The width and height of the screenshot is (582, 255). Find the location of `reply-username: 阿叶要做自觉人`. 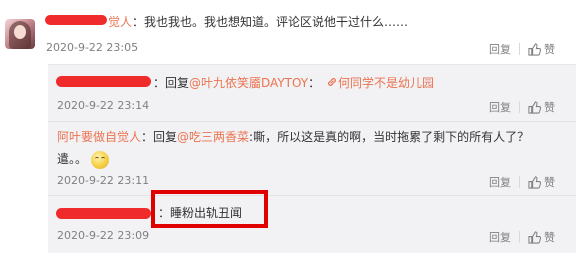

reply-username: 阿叶要做自觉人 is located at coordinates (99, 137).